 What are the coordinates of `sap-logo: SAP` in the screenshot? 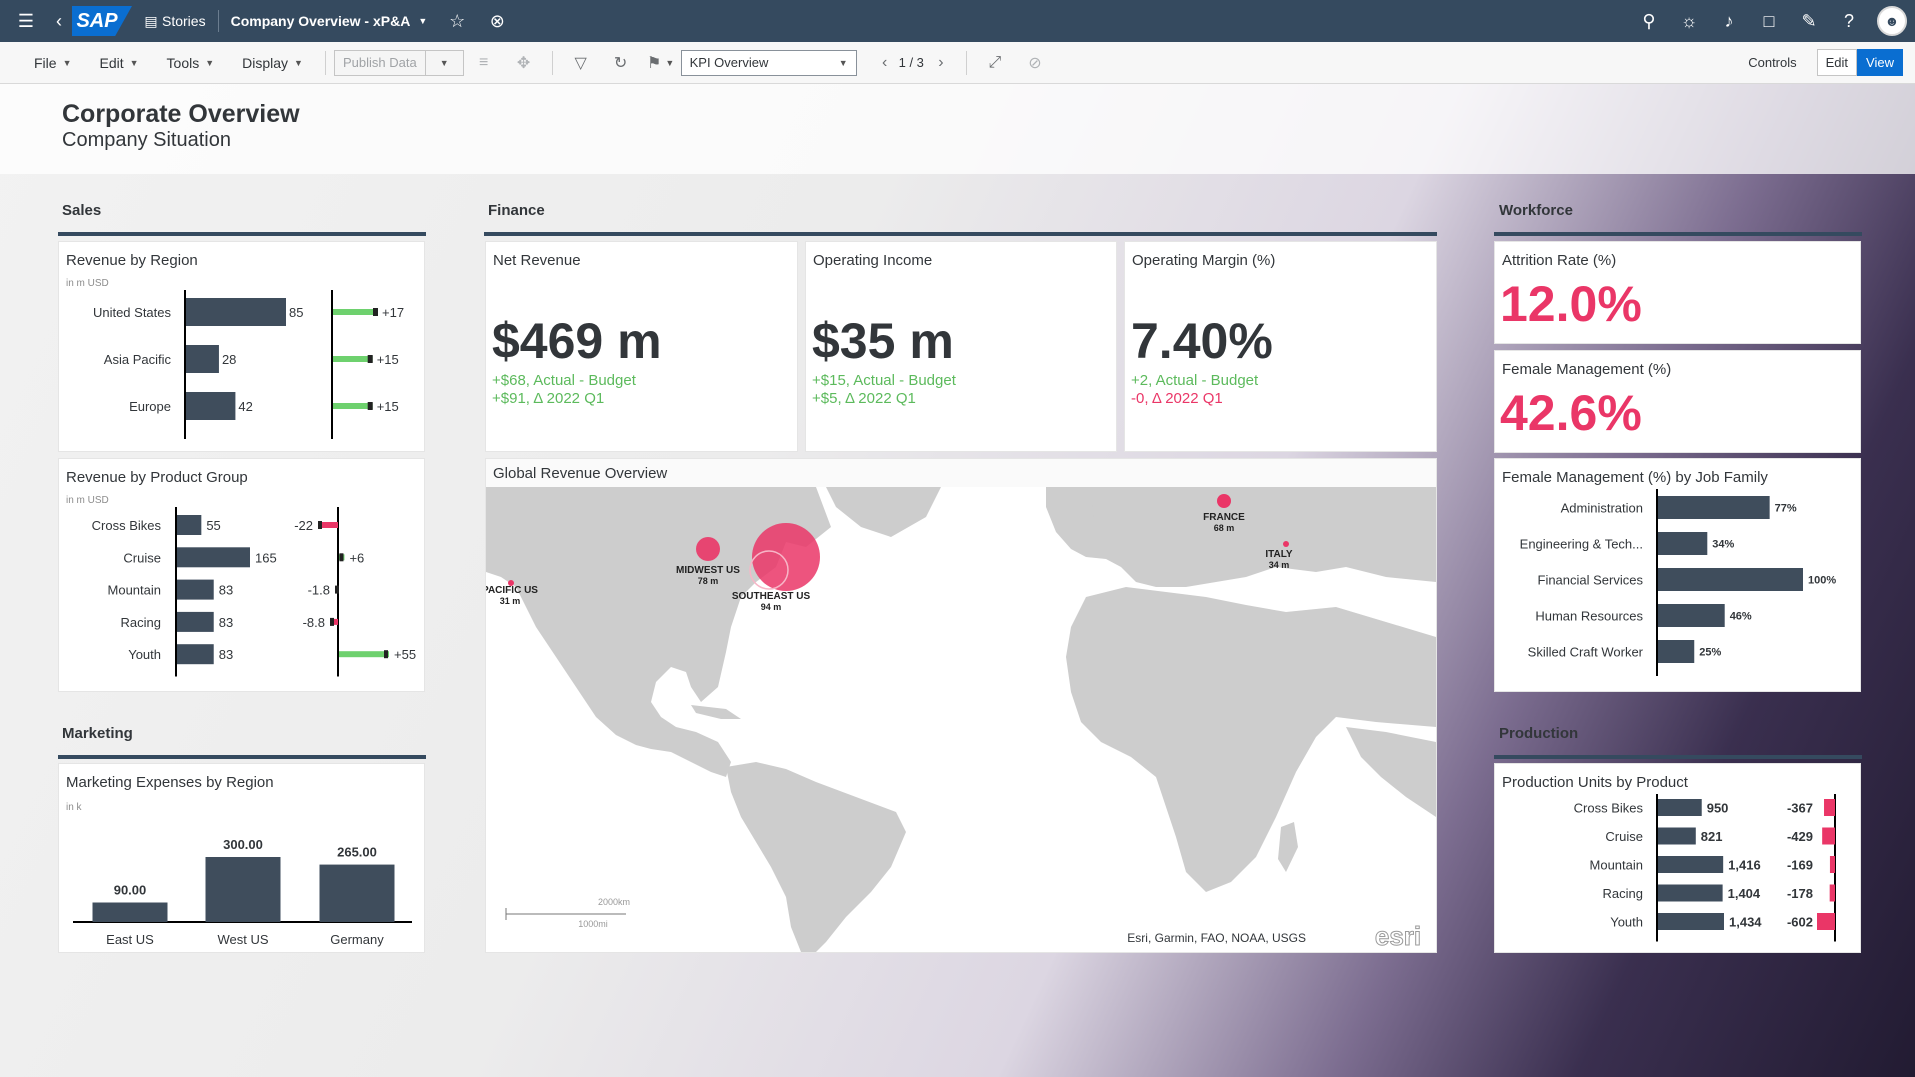 It's located at (102, 21).